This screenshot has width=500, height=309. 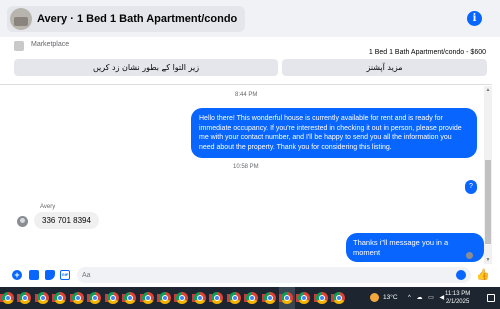 What do you see at coordinates (461, 275) in the screenshot?
I see `emoji-icon` at bounding box center [461, 275].